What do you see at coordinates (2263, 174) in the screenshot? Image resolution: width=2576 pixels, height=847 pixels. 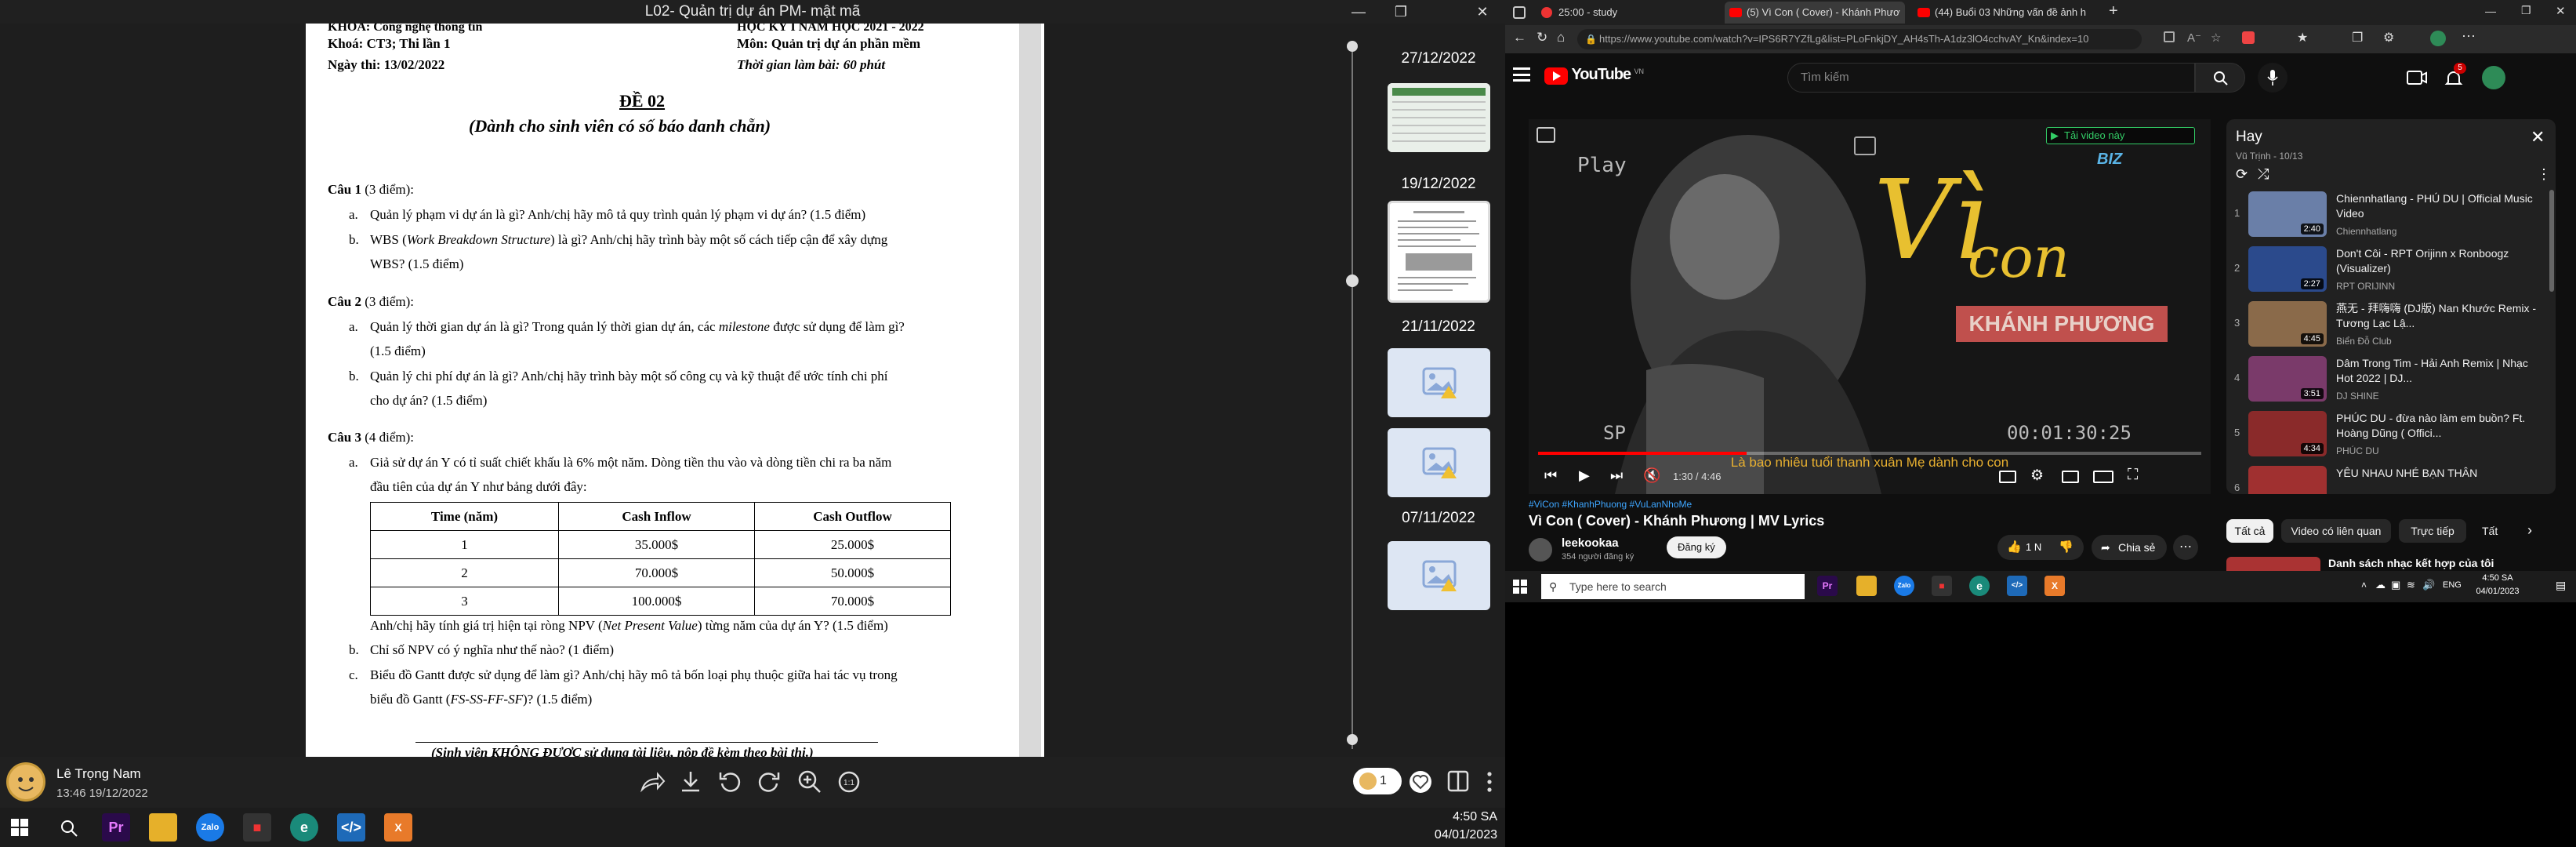 I see `shuffle-icon: ⤮` at bounding box center [2263, 174].